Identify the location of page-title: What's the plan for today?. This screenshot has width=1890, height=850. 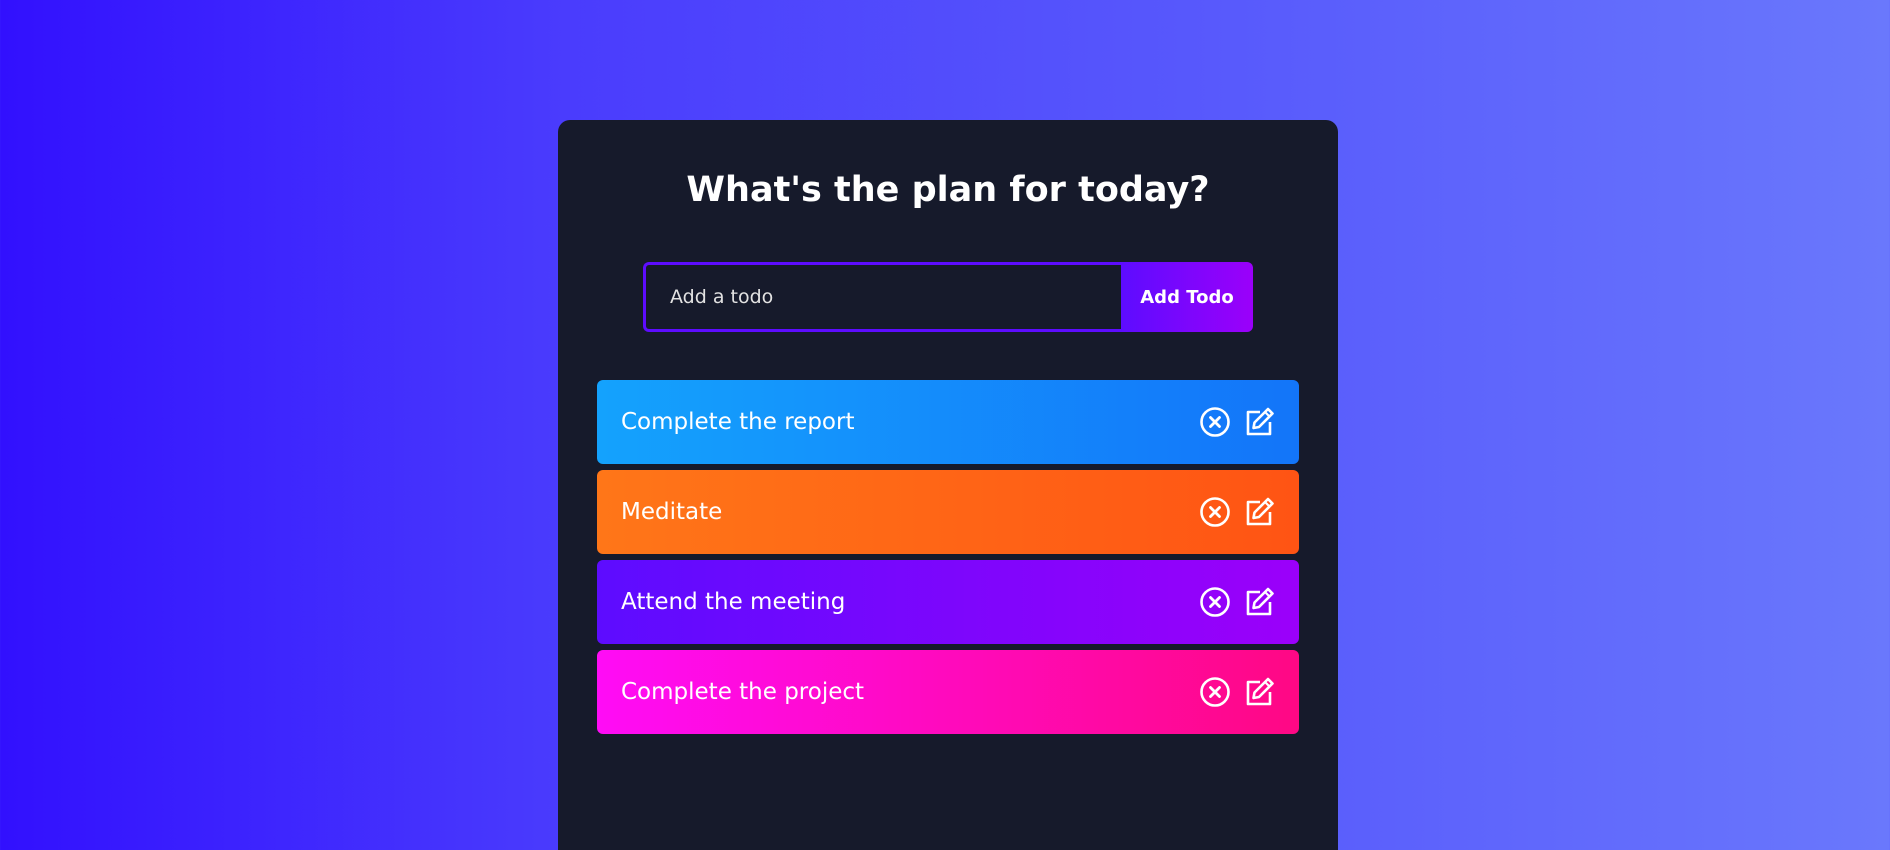
(948, 190).